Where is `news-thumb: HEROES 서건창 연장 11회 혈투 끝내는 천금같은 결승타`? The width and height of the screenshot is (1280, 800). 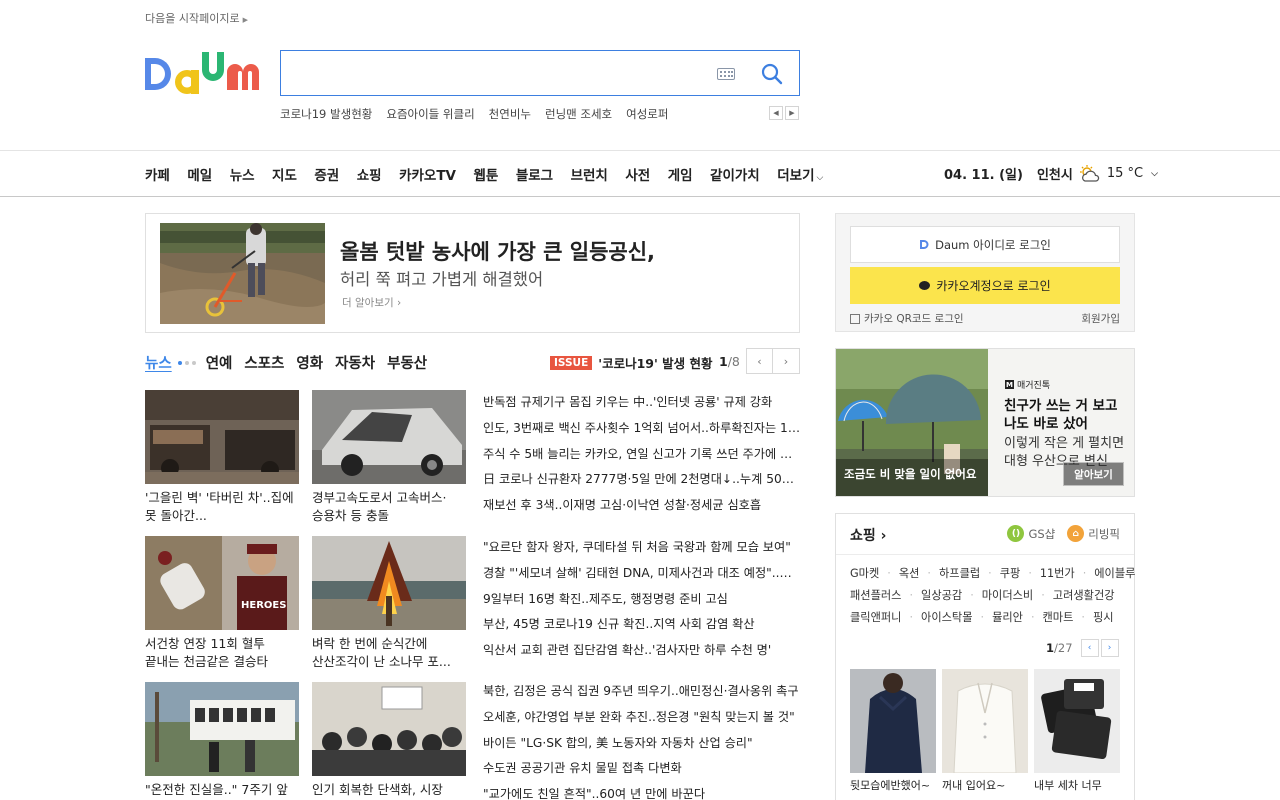 news-thumb: HEROES 서건창 연장 11회 혈투 끝내는 천금같은 결승타 is located at coordinates (222, 603).